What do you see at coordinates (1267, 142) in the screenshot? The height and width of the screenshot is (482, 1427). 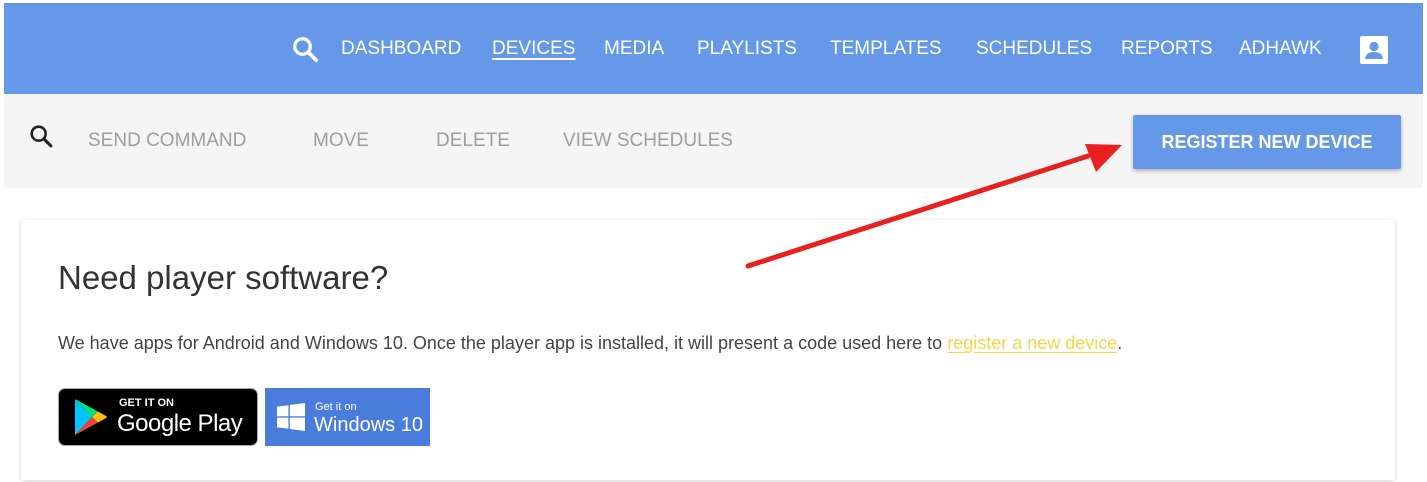 I see `register-new-device-button: REGISTER NEW DEVICE` at bounding box center [1267, 142].